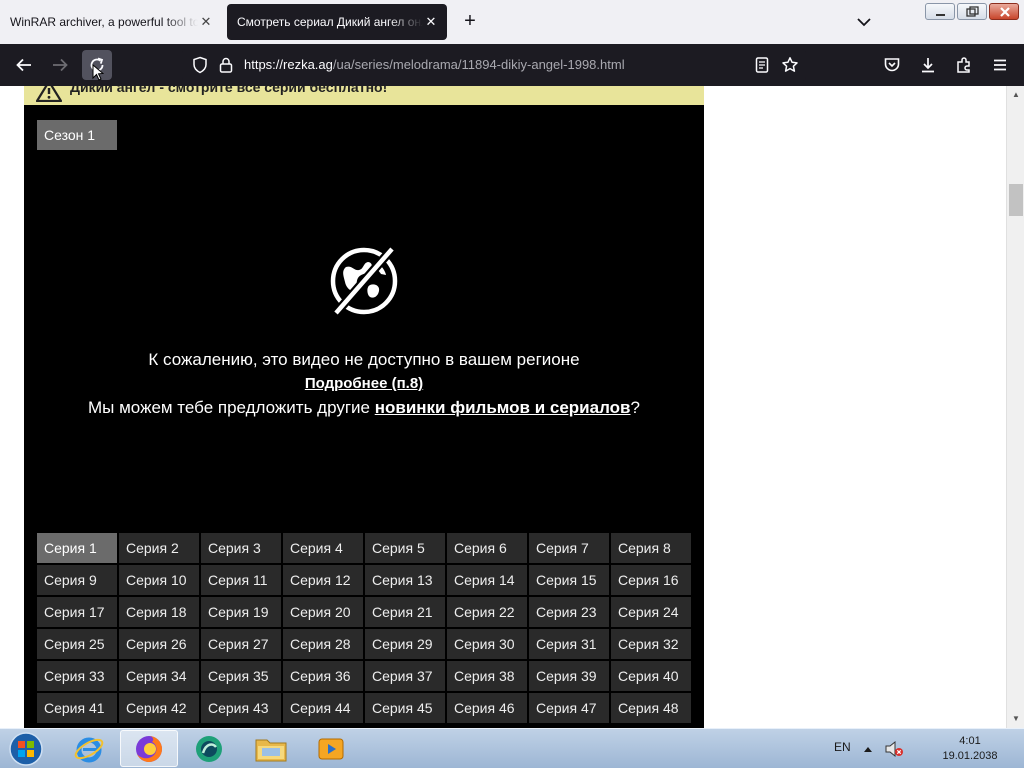  What do you see at coordinates (241, 580) in the screenshot?
I see `episode-button: Серия 11` at bounding box center [241, 580].